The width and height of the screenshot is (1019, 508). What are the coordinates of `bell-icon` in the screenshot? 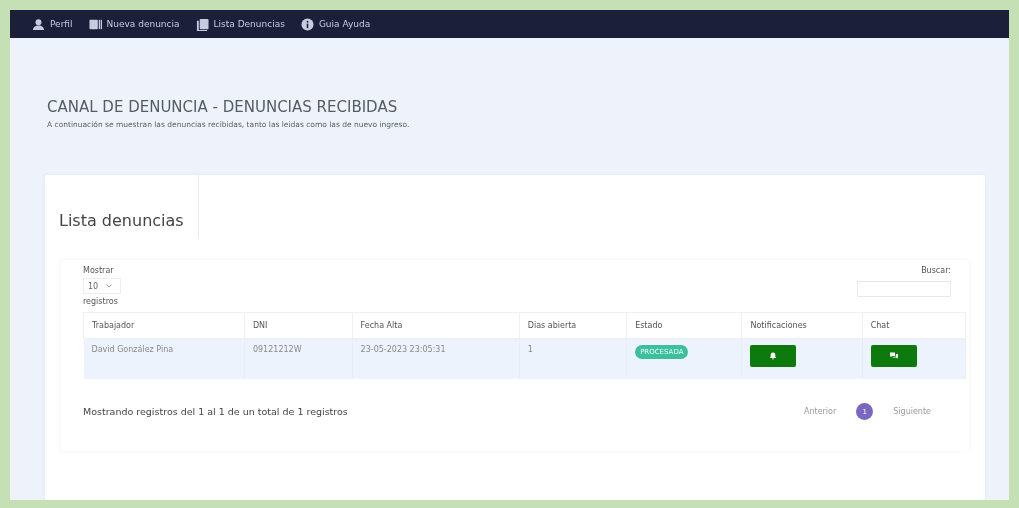 It's located at (773, 356).